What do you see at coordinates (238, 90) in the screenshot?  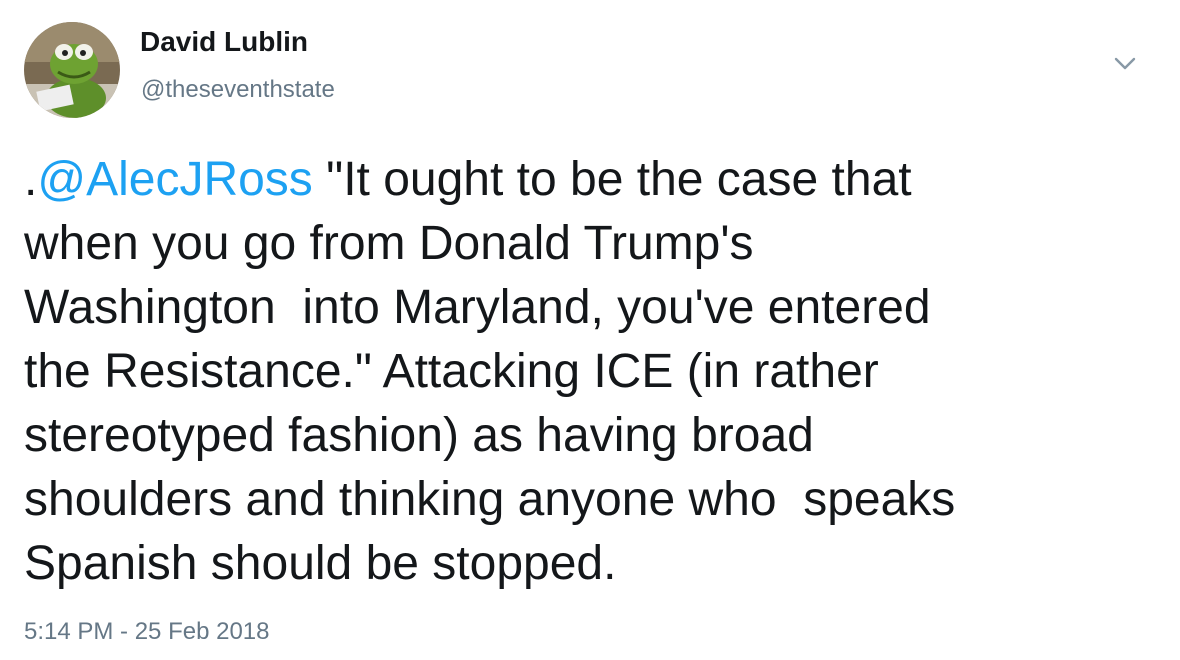 I see `author-handle: @theseventhstate` at bounding box center [238, 90].